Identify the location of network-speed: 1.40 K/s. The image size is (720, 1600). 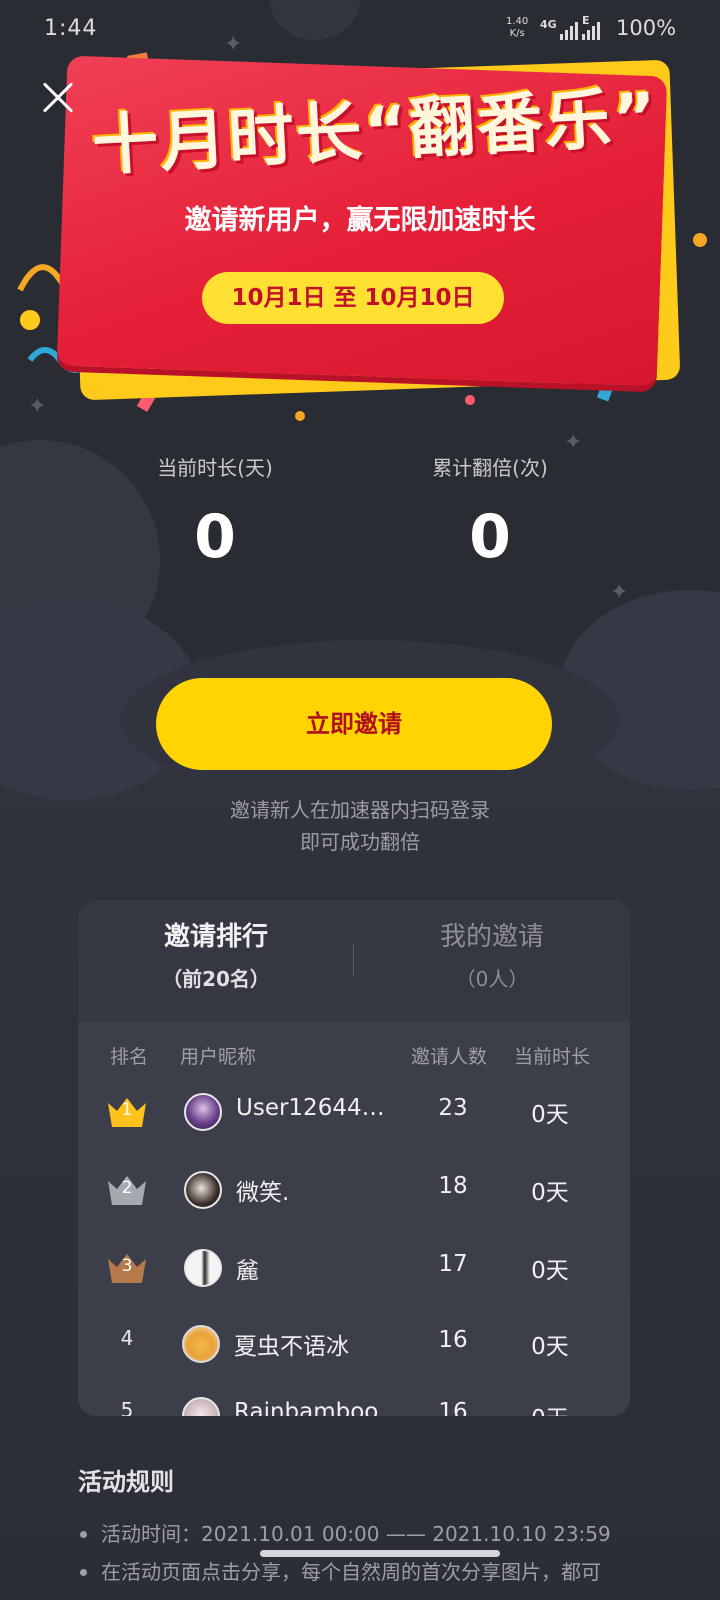
(517, 28).